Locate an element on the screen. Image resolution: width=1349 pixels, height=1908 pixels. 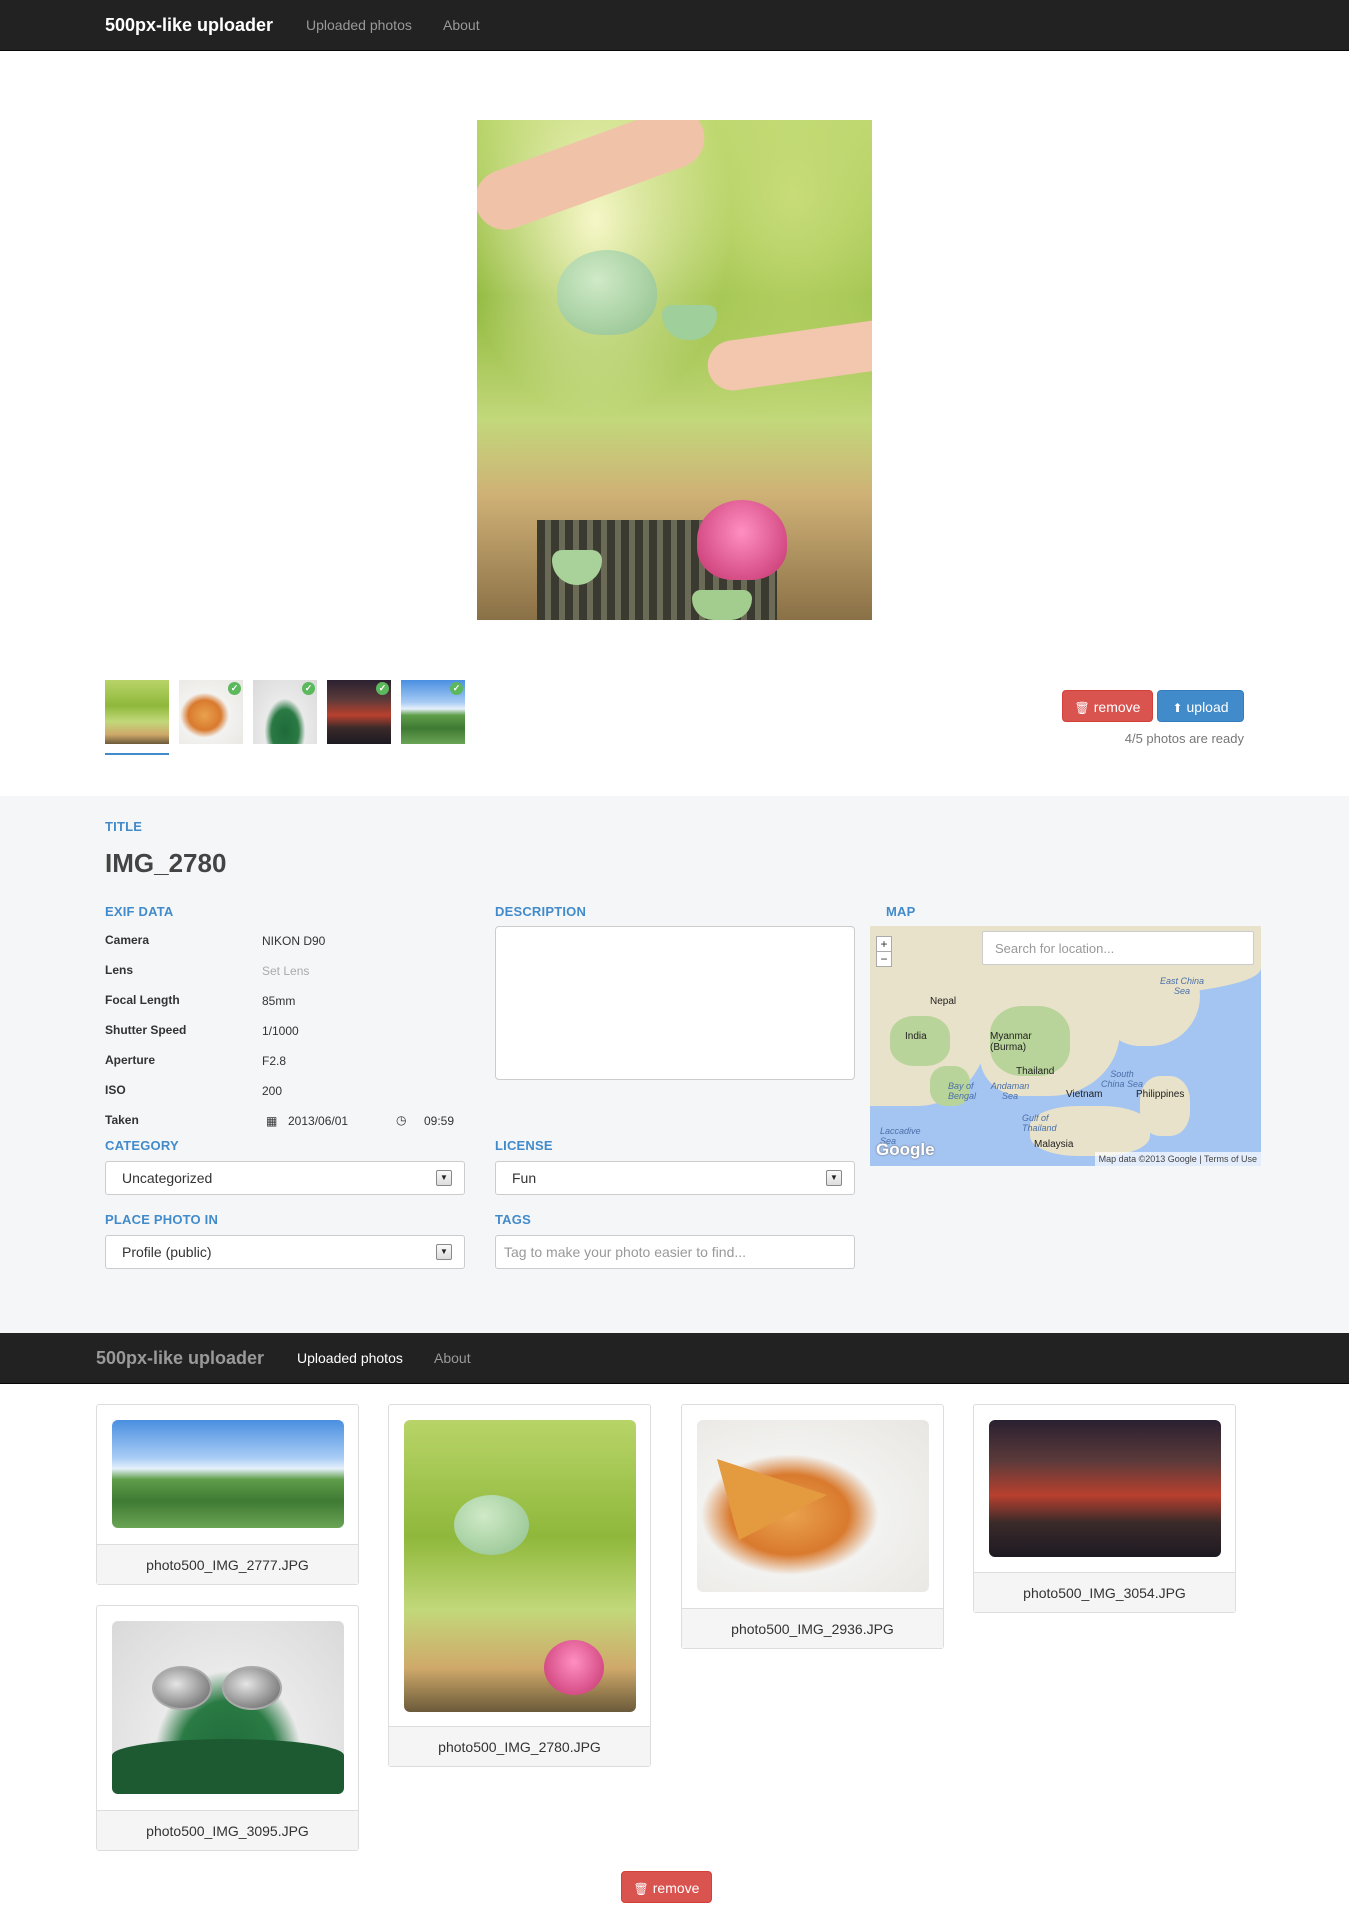
map-place-label: India is located at coordinates (916, 1036).